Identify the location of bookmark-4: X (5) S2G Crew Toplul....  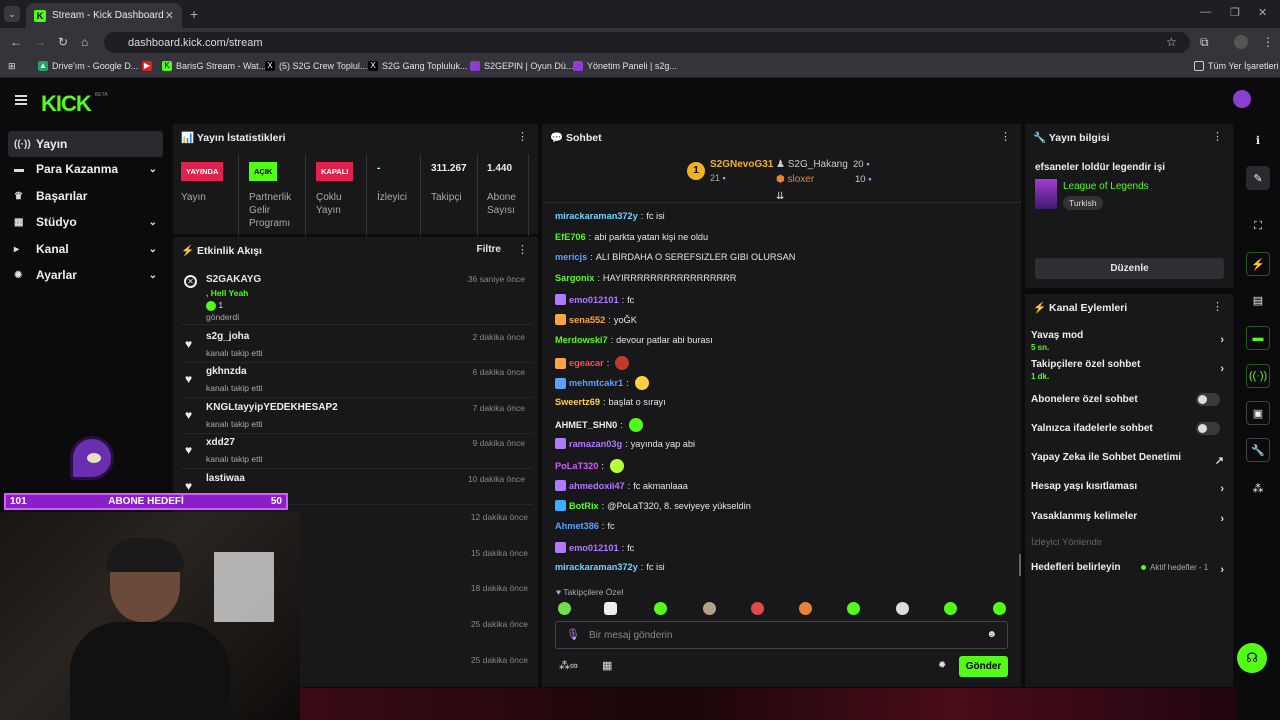
(316, 66).